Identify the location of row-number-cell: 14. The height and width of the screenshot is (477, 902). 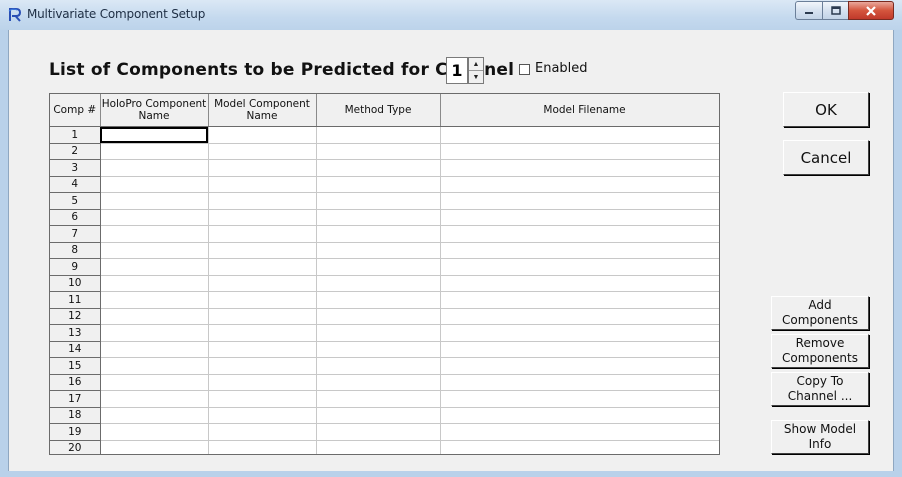
(75, 349).